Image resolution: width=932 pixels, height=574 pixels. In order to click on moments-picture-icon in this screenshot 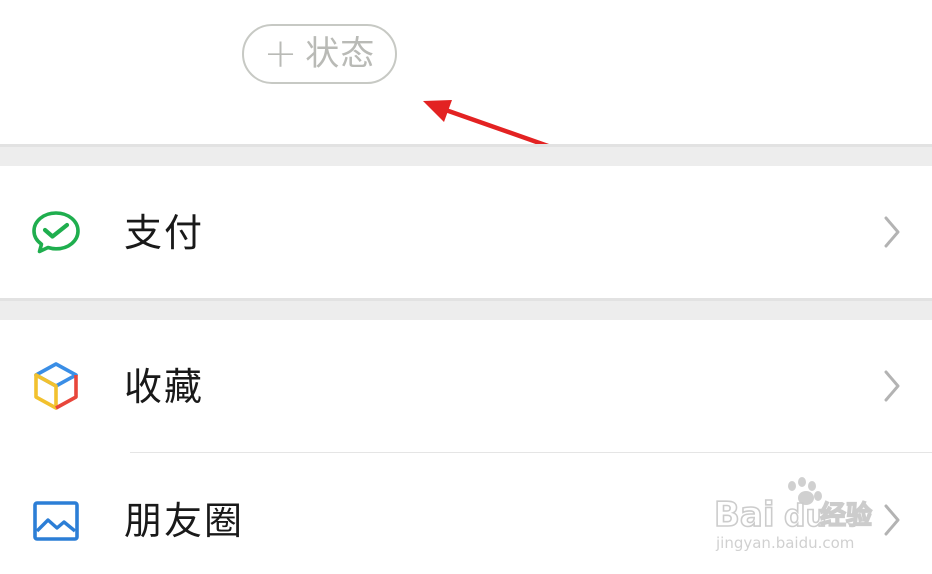, I will do `click(56, 521)`.